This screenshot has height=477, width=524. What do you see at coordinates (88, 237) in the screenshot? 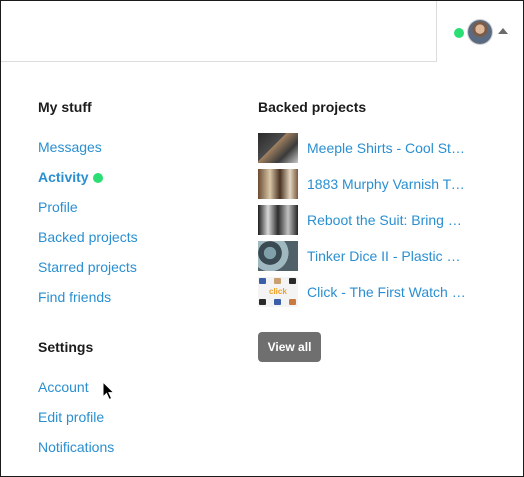
I see `menu-item-backed-projects: Backed projects` at bounding box center [88, 237].